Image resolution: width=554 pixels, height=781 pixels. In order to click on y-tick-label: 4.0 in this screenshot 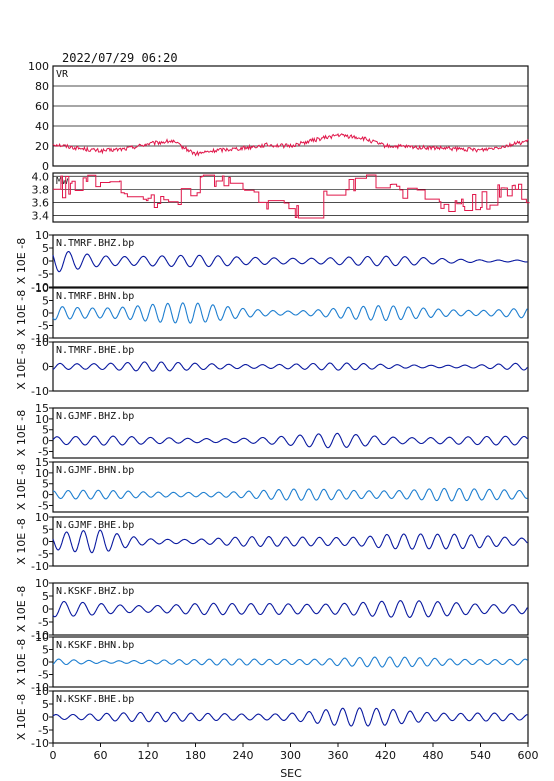, I will do `click(41, 176)`.